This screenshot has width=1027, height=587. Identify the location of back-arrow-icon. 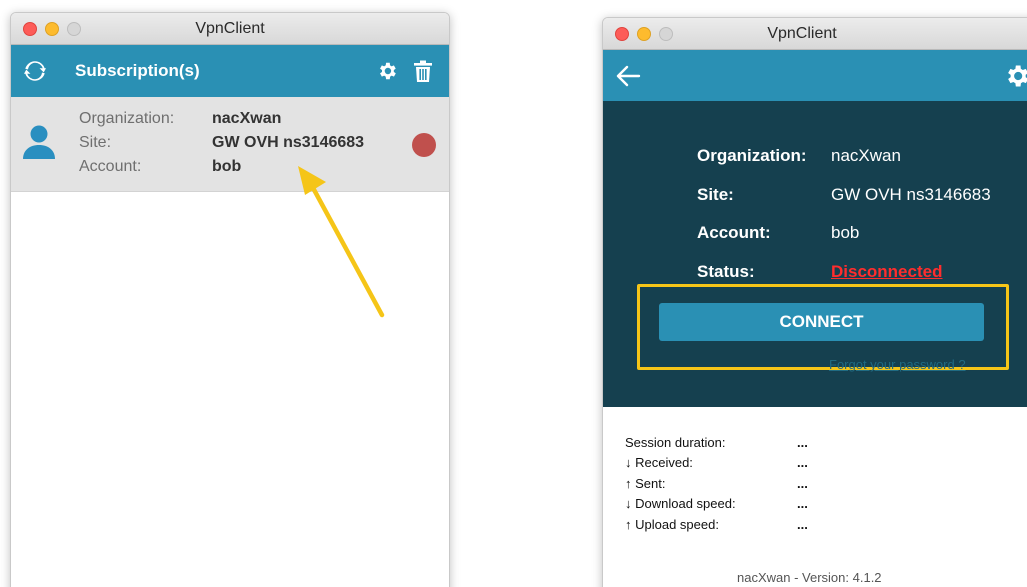
(628, 76).